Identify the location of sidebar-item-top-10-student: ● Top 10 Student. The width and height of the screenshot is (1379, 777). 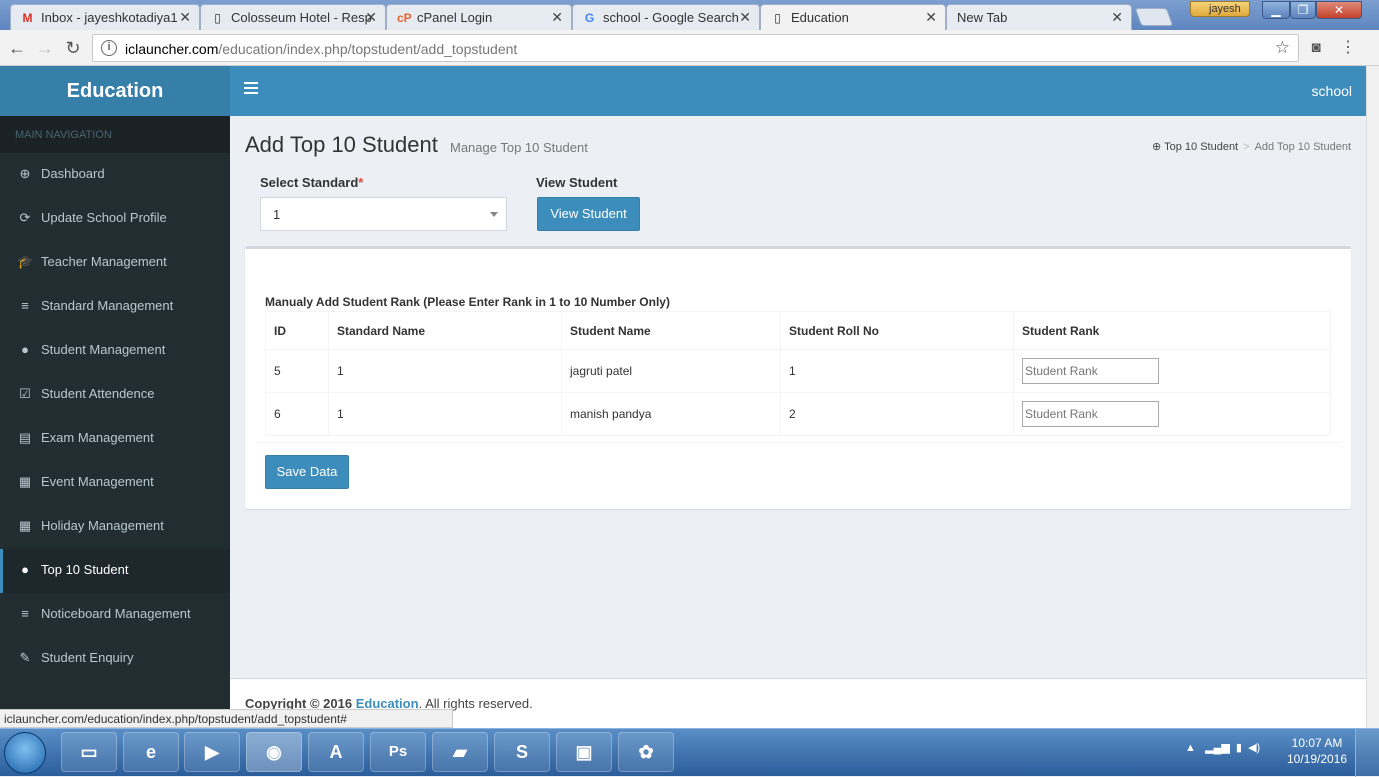
(115, 571).